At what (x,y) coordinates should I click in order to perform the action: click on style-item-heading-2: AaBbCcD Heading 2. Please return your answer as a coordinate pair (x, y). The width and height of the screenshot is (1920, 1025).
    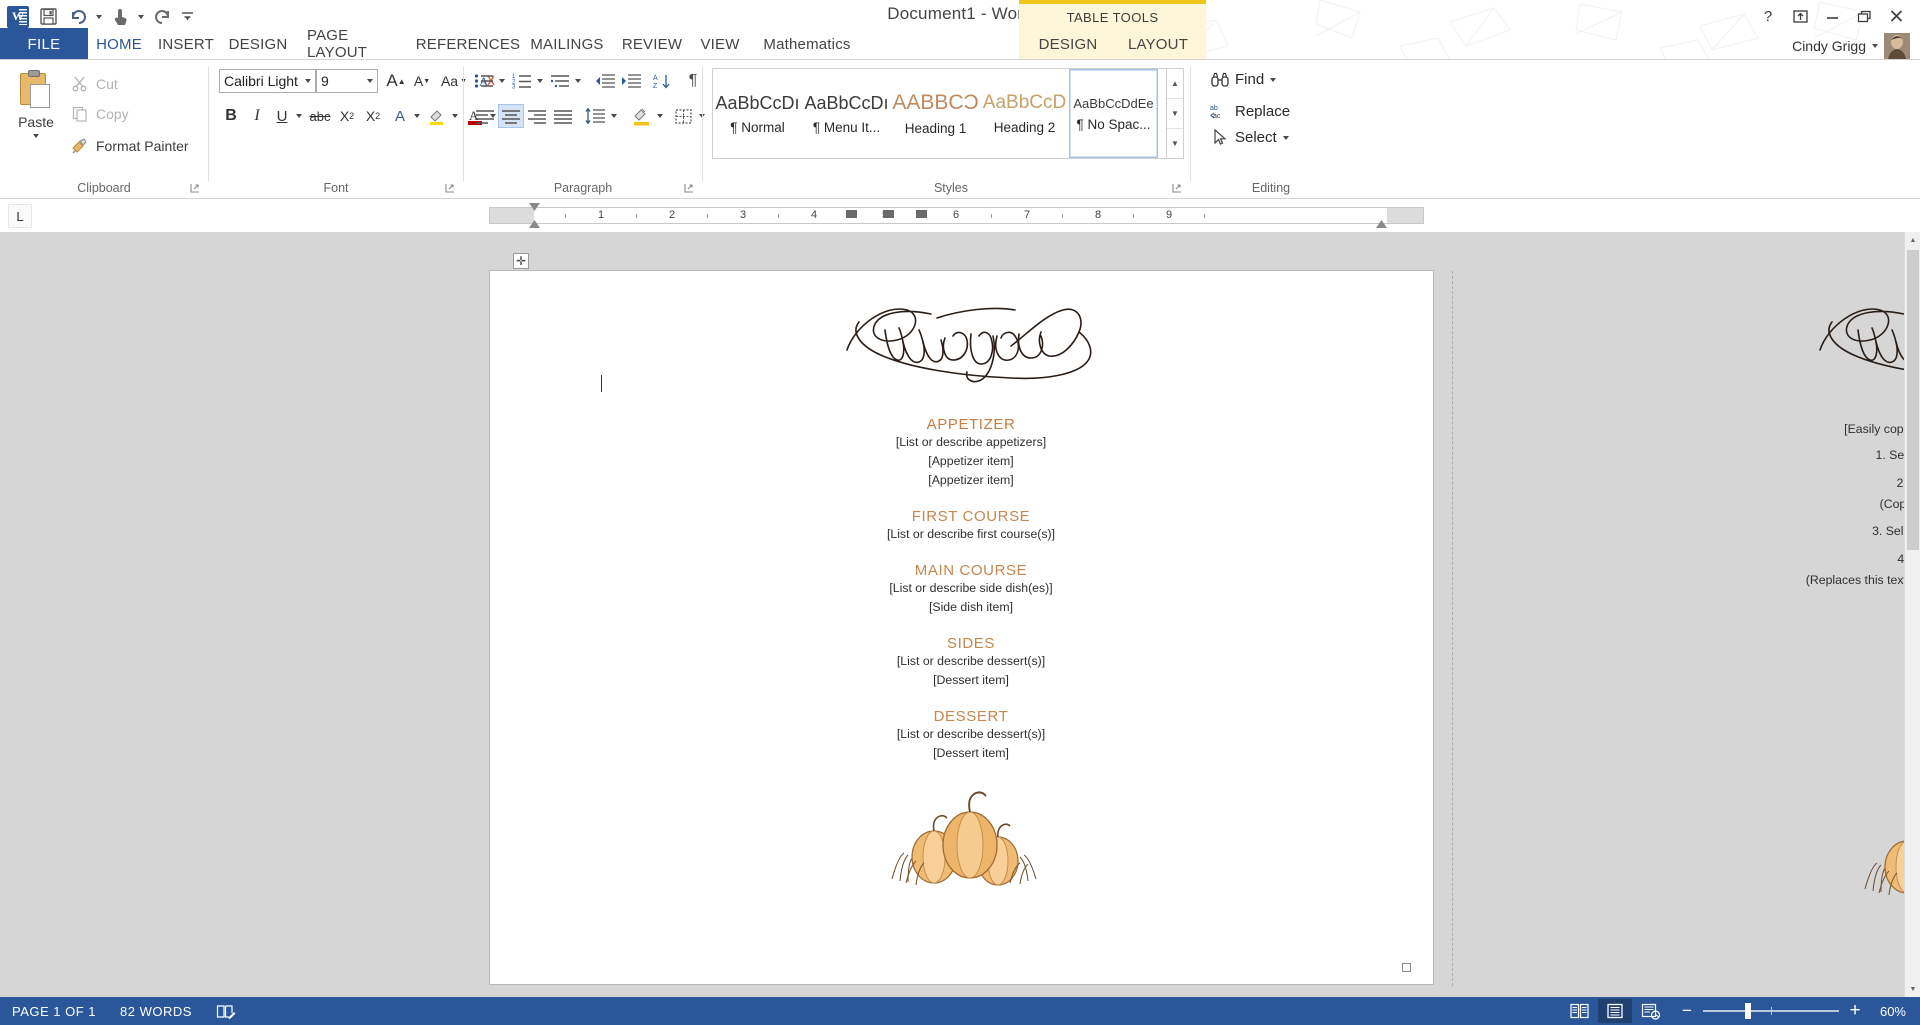
    Looking at the image, I should click on (1024, 113).